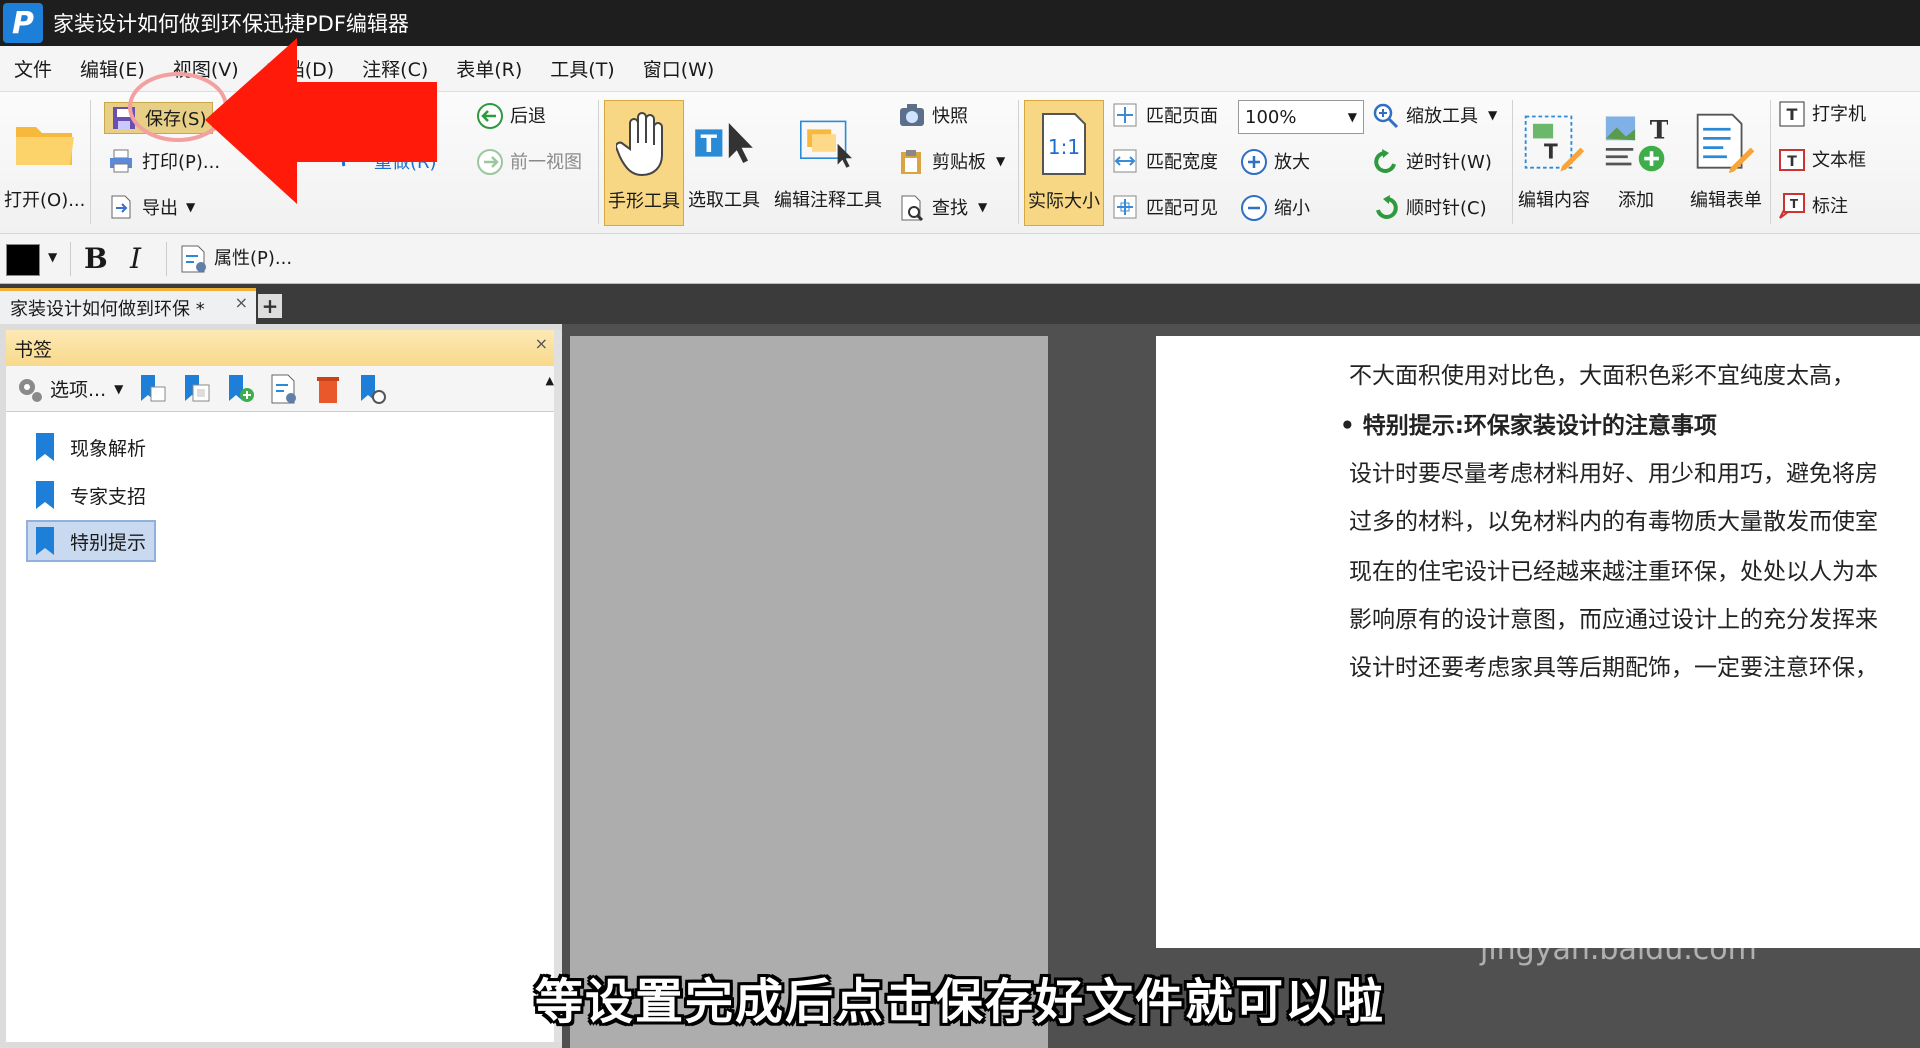  I want to click on menu-file: 文件, so click(33, 68).